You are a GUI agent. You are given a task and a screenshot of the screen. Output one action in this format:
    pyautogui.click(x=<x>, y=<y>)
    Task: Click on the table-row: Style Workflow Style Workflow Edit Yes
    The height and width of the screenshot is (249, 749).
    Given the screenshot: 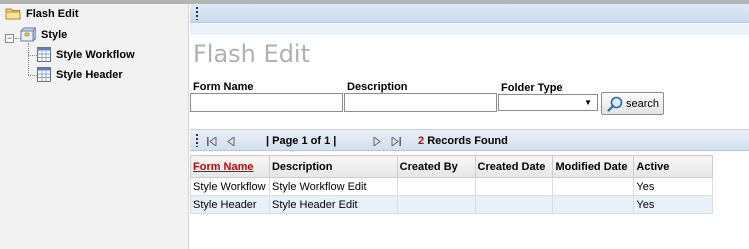 What is the action you would take?
    pyautogui.click(x=451, y=186)
    